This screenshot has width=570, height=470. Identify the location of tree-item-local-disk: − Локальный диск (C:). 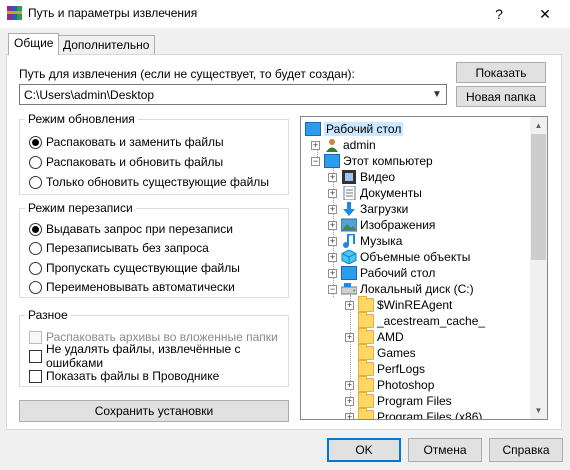
(401, 289).